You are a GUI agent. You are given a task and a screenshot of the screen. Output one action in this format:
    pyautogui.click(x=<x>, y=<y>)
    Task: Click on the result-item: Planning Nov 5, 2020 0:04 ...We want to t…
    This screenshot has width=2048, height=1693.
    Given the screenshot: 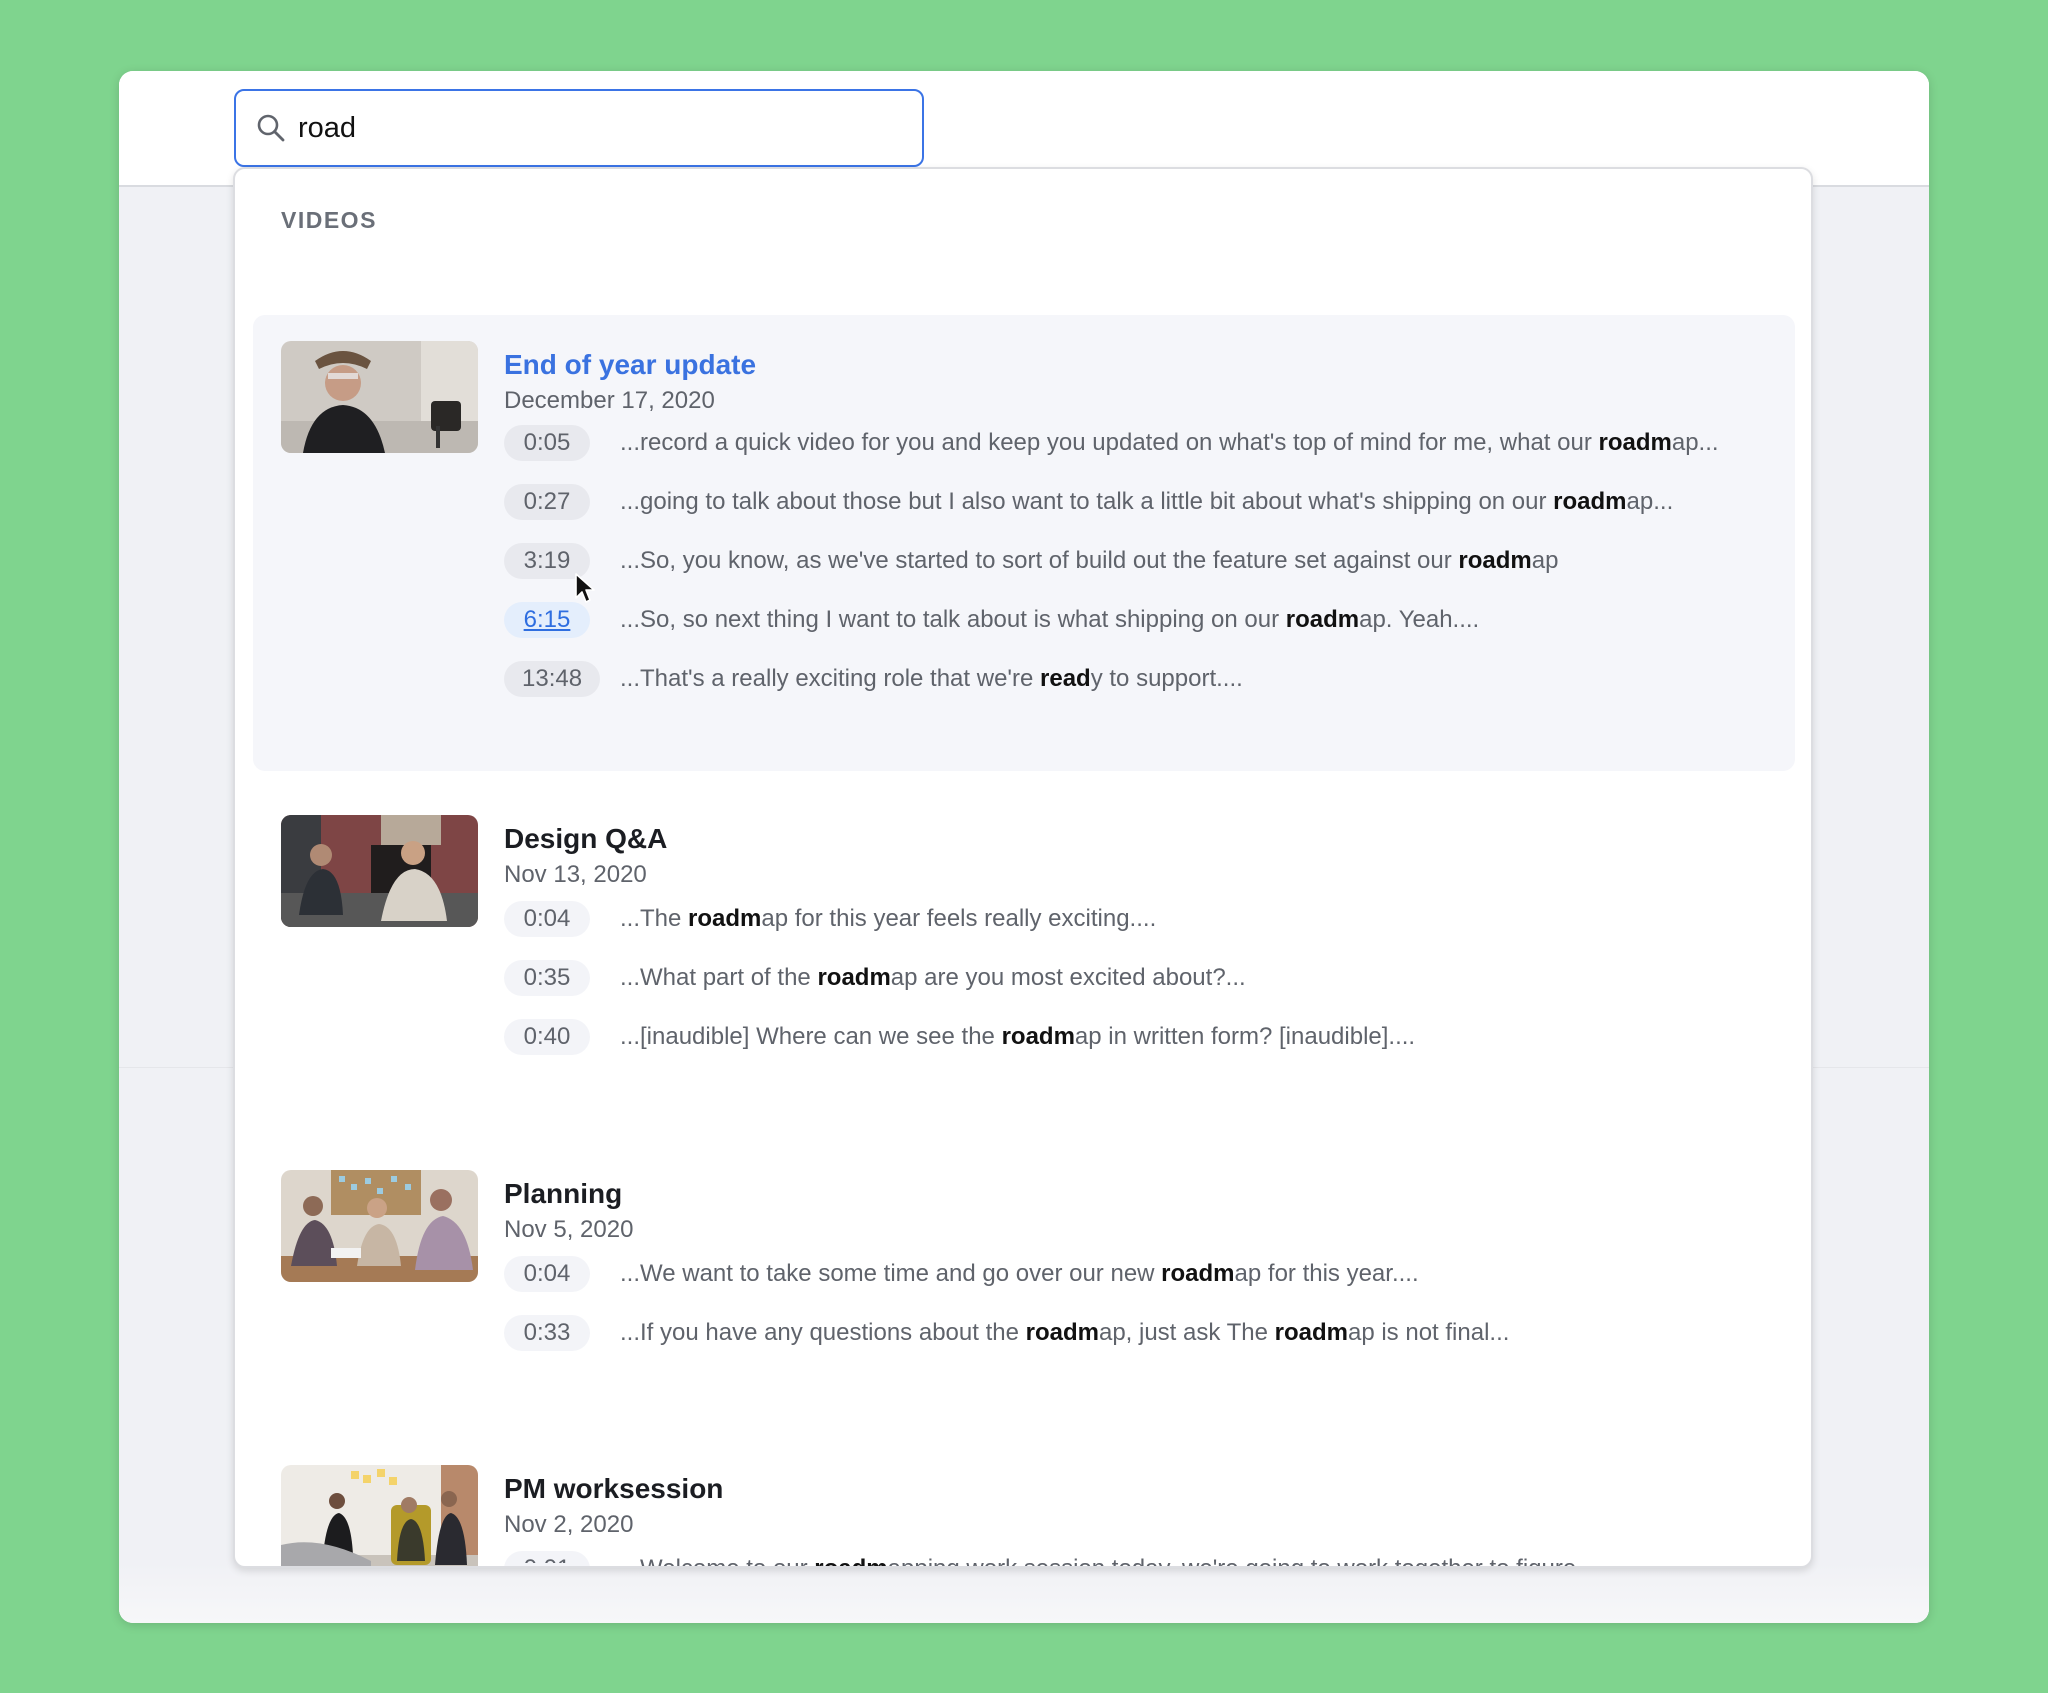 What is the action you would take?
    pyautogui.click(x=1024, y=1269)
    